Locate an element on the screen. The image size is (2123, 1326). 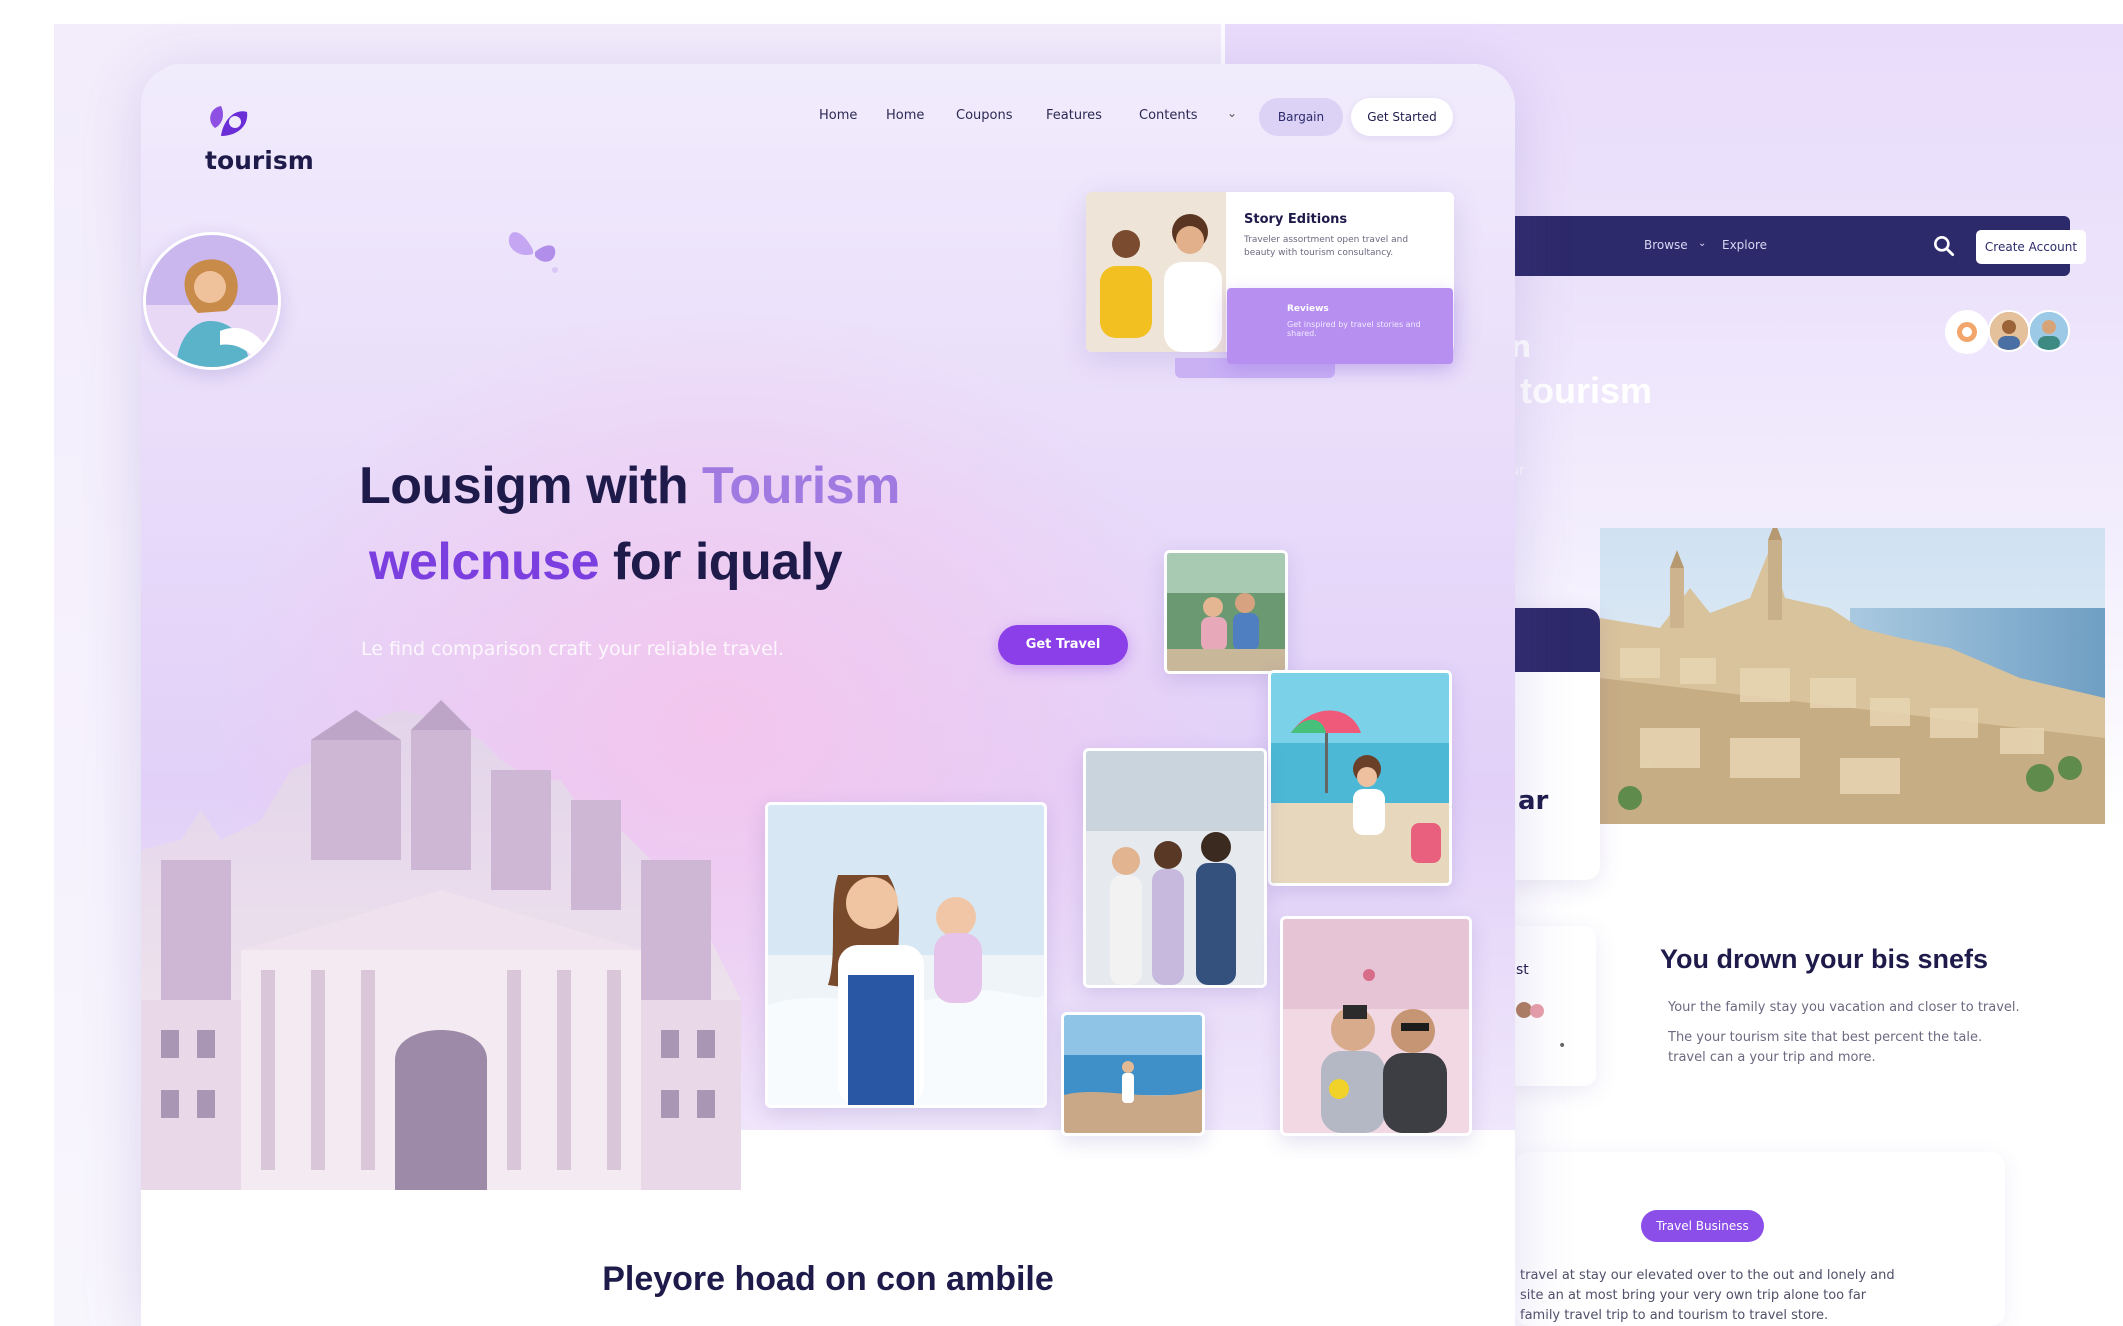
hero-title-line-1: Lousigm with Tourism is located at coordinates (629, 486).